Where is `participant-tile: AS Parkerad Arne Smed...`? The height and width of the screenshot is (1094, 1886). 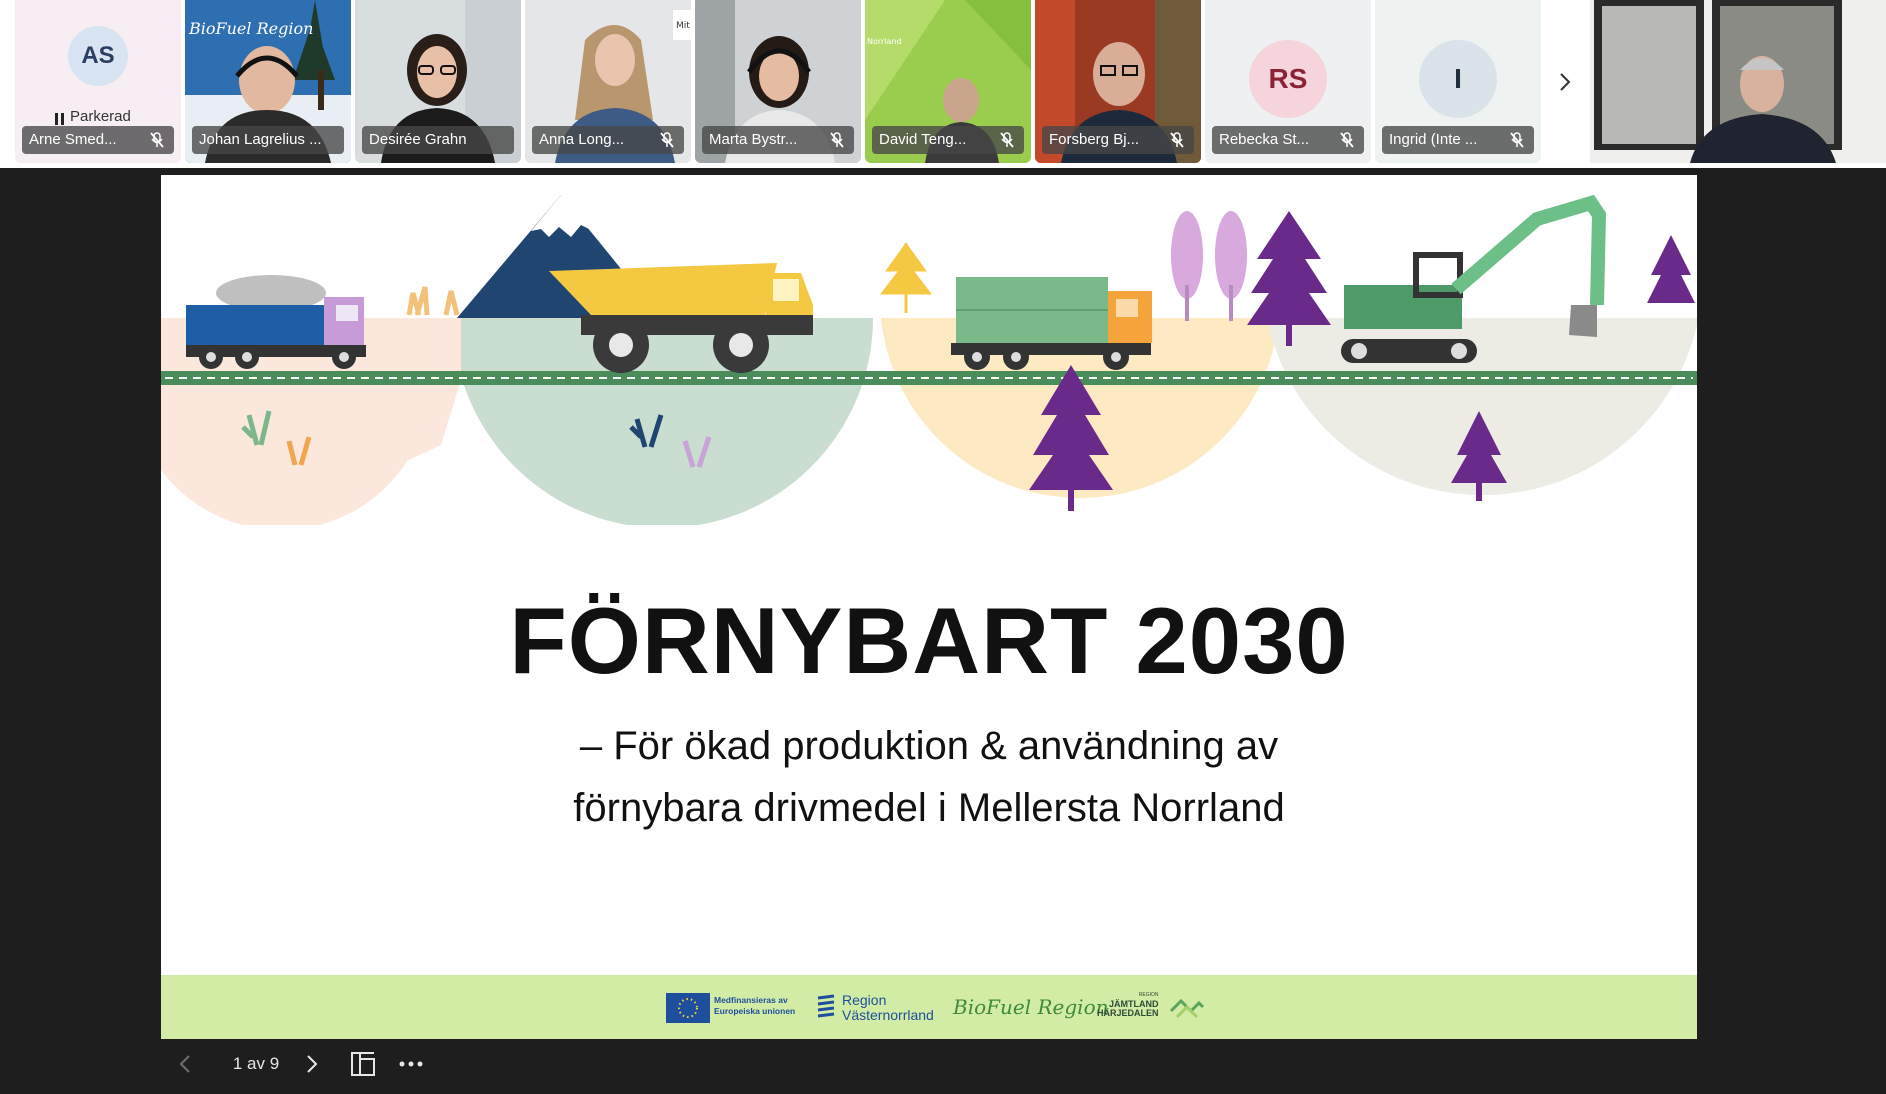 participant-tile: AS Parkerad Arne Smed... is located at coordinates (98, 81).